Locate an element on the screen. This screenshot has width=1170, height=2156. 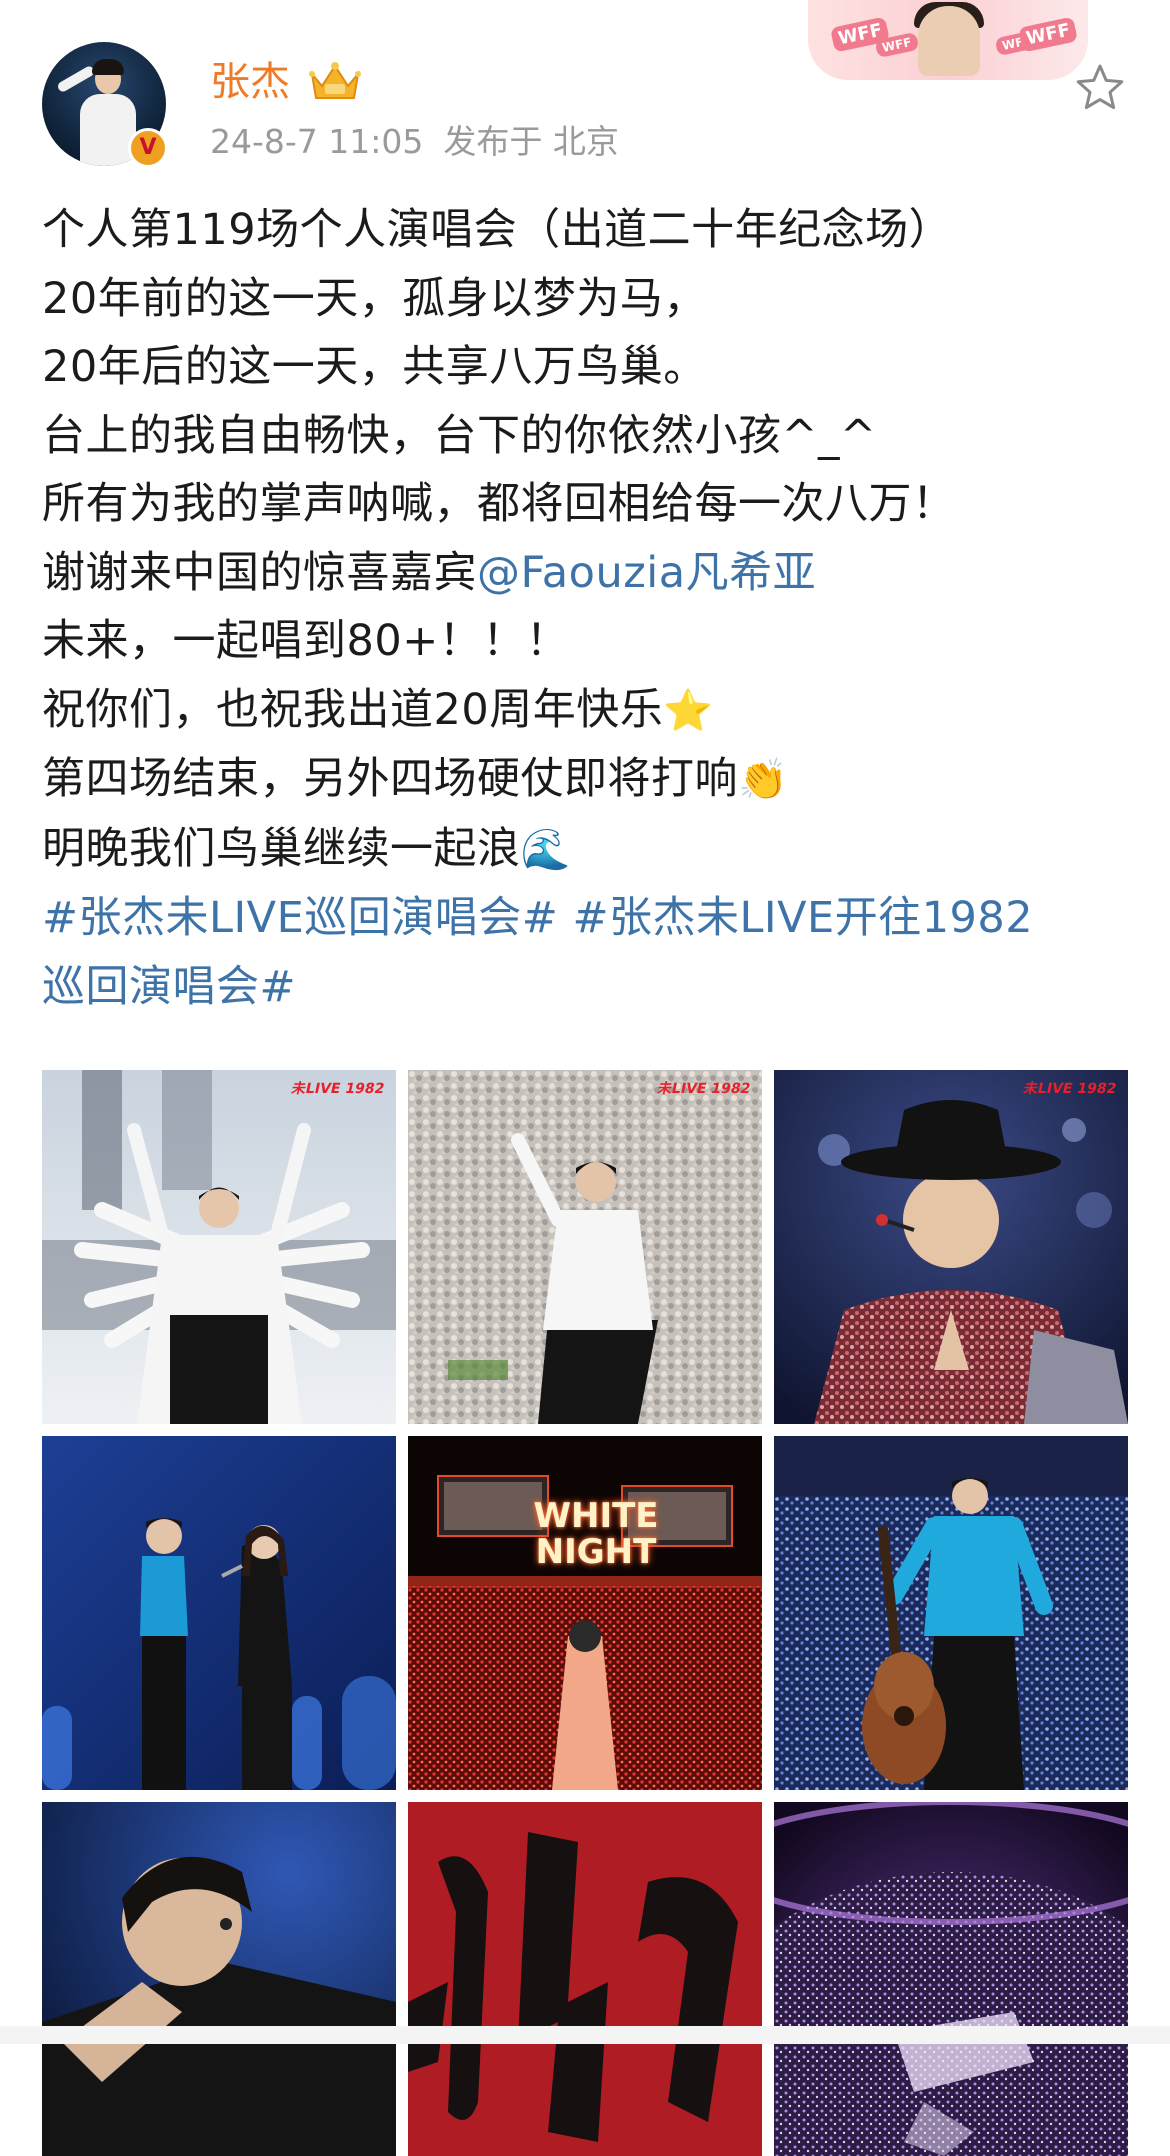
photo-white-robe-dancers is located at coordinates (219, 1247).